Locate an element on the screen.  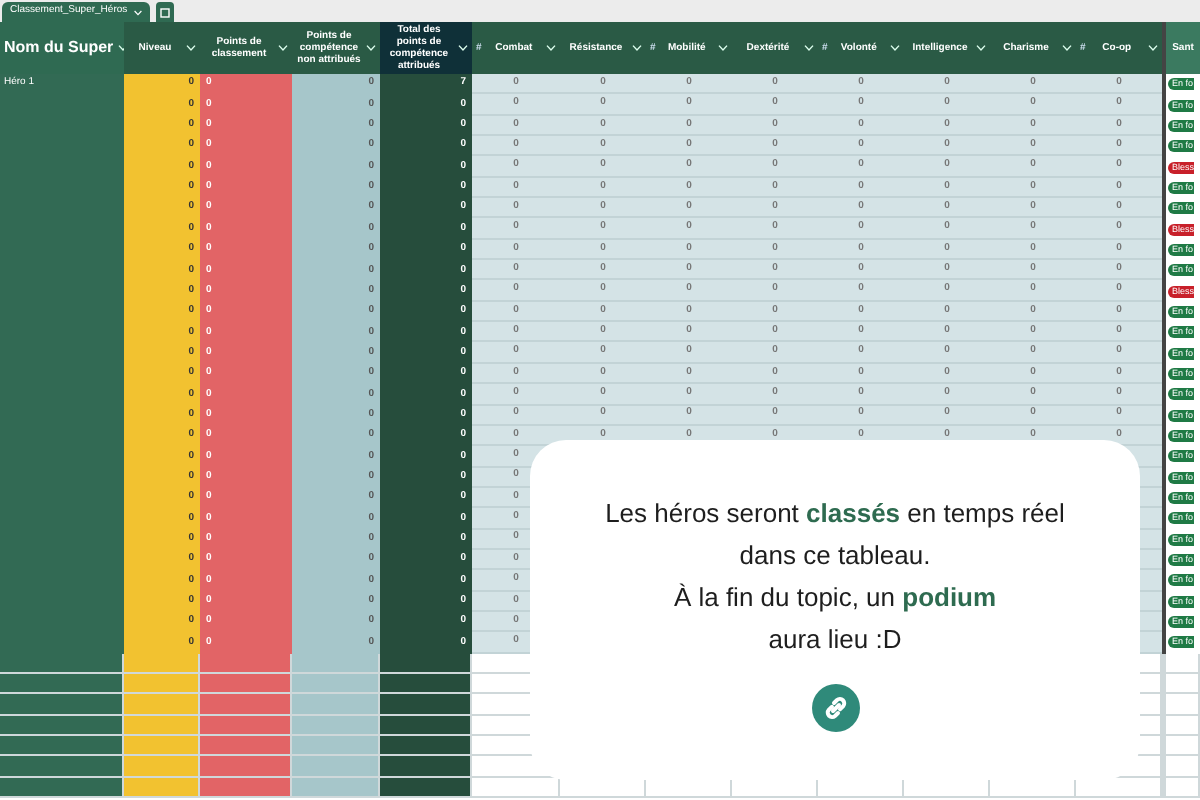
link-button is located at coordinates (835, 708).